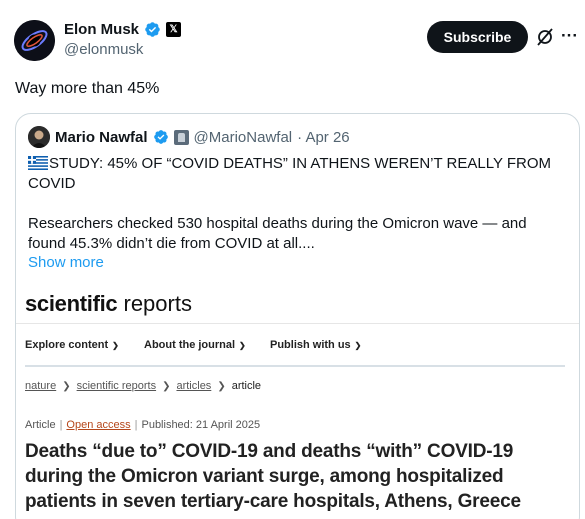 Image resolution: width=585 pixels, height=519 pixels. I want to click on article-type: Article, so click(40, 425).